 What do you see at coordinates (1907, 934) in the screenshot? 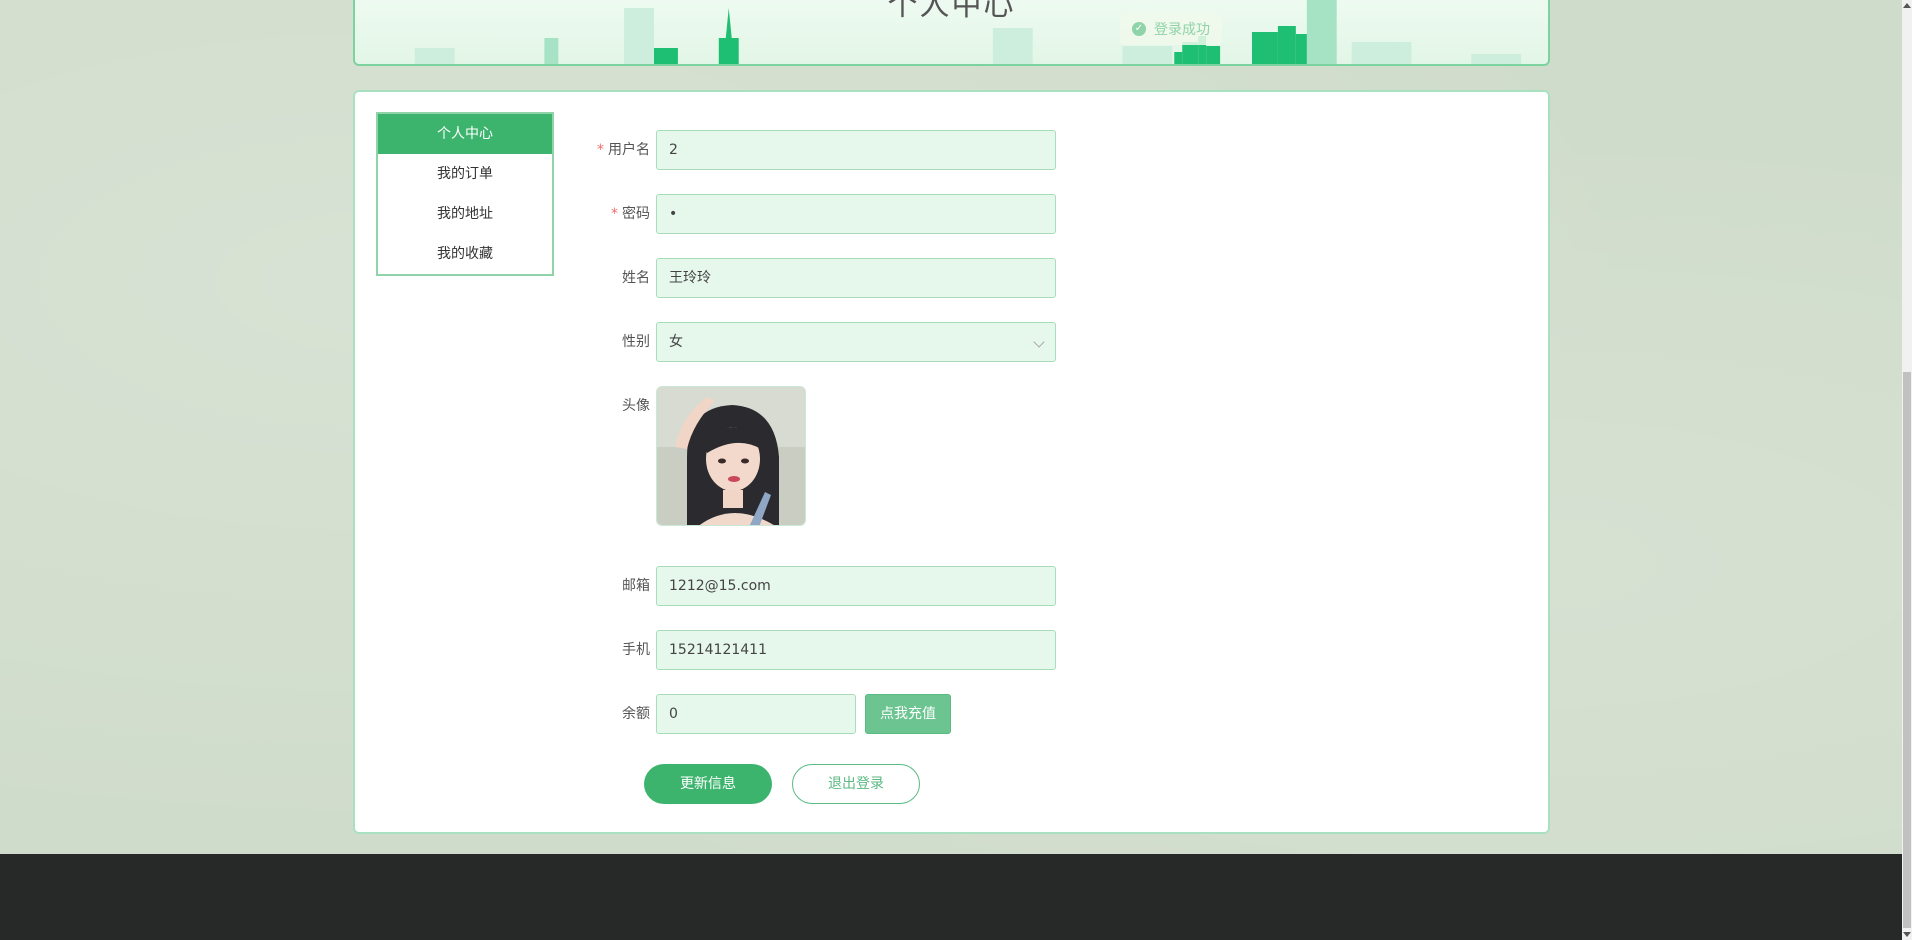
I see `scroll-down-arrow-icon` at bounding box center [1907, 934].